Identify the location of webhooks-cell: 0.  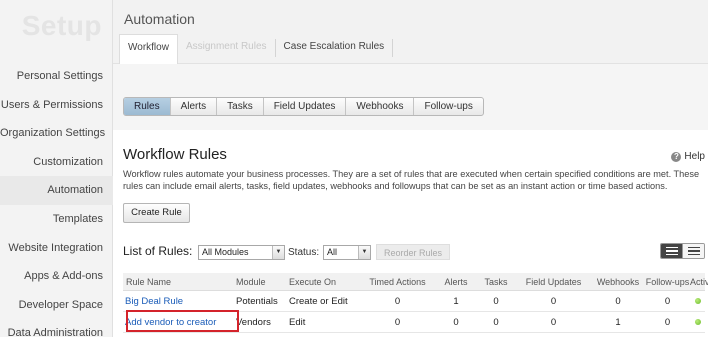
(618, 301).